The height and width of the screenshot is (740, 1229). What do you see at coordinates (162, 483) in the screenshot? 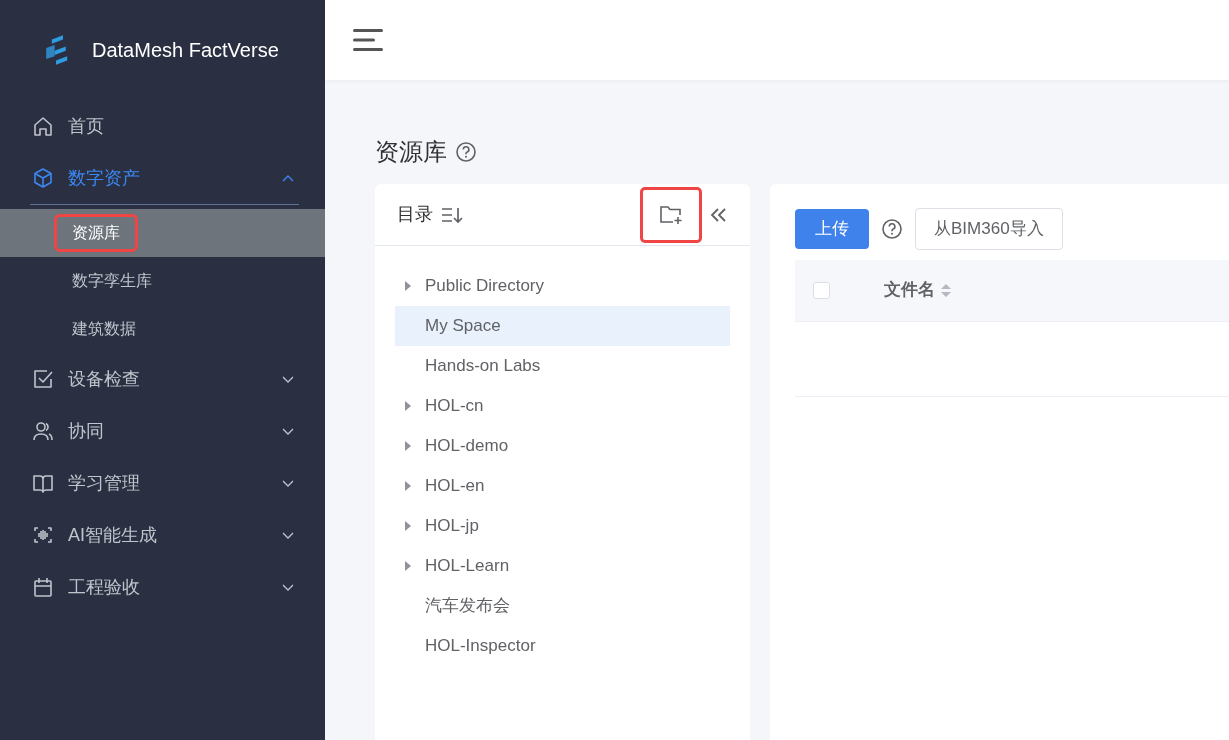
I see `menu-item: 学习管理` at bounding box center [162, 483].